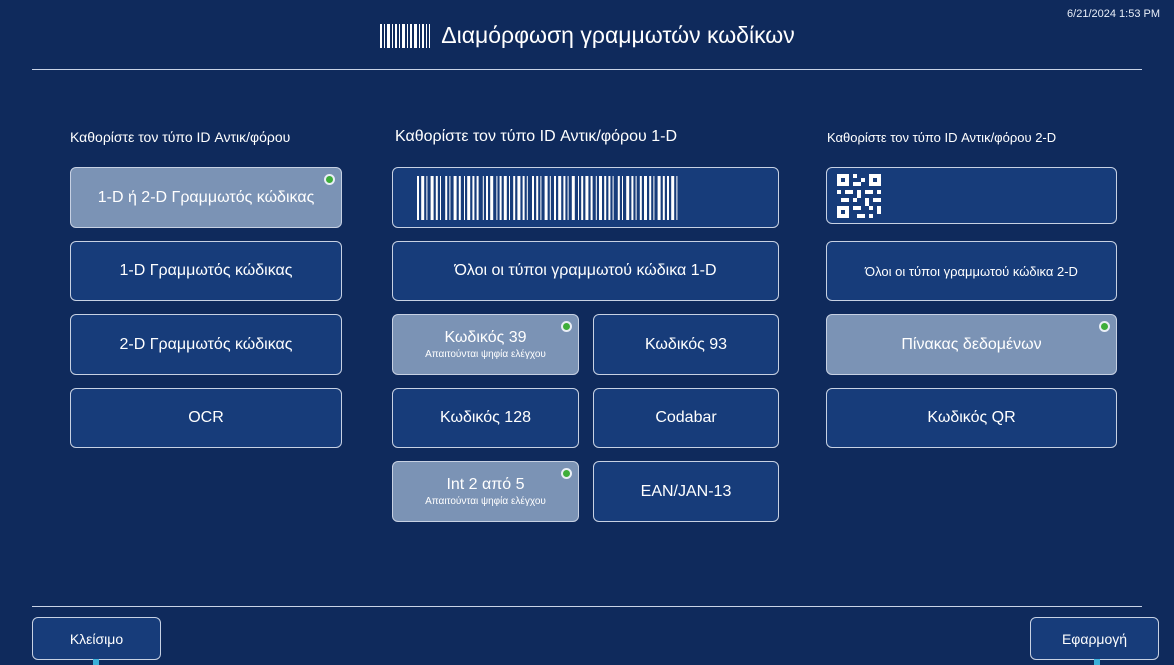 Image resolution: width=1174 pixels, height=665 pixels. What do you see at coordinates (587, 606) in the screenshot?
I see `footer-divider` at bounding box center [587, 606].